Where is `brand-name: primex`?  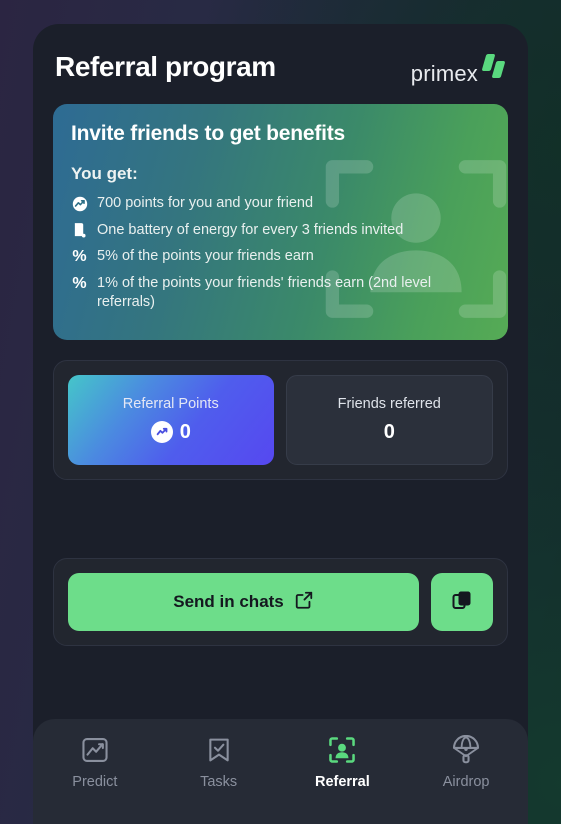 brand-name: primex is located at coordinates (444, 73).